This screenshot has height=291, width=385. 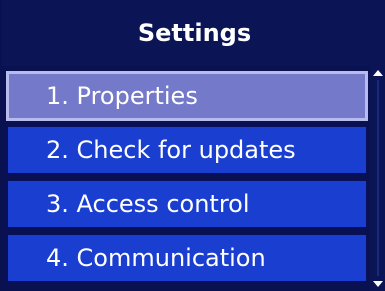 I want to click on scrollbar, so click(x=377, y=178).